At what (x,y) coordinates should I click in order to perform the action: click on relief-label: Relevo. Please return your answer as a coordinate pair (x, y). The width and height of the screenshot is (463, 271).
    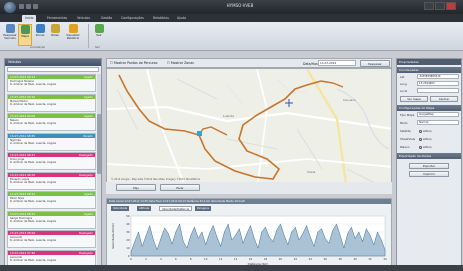
    Looking at the image, I should click on (405, 147).